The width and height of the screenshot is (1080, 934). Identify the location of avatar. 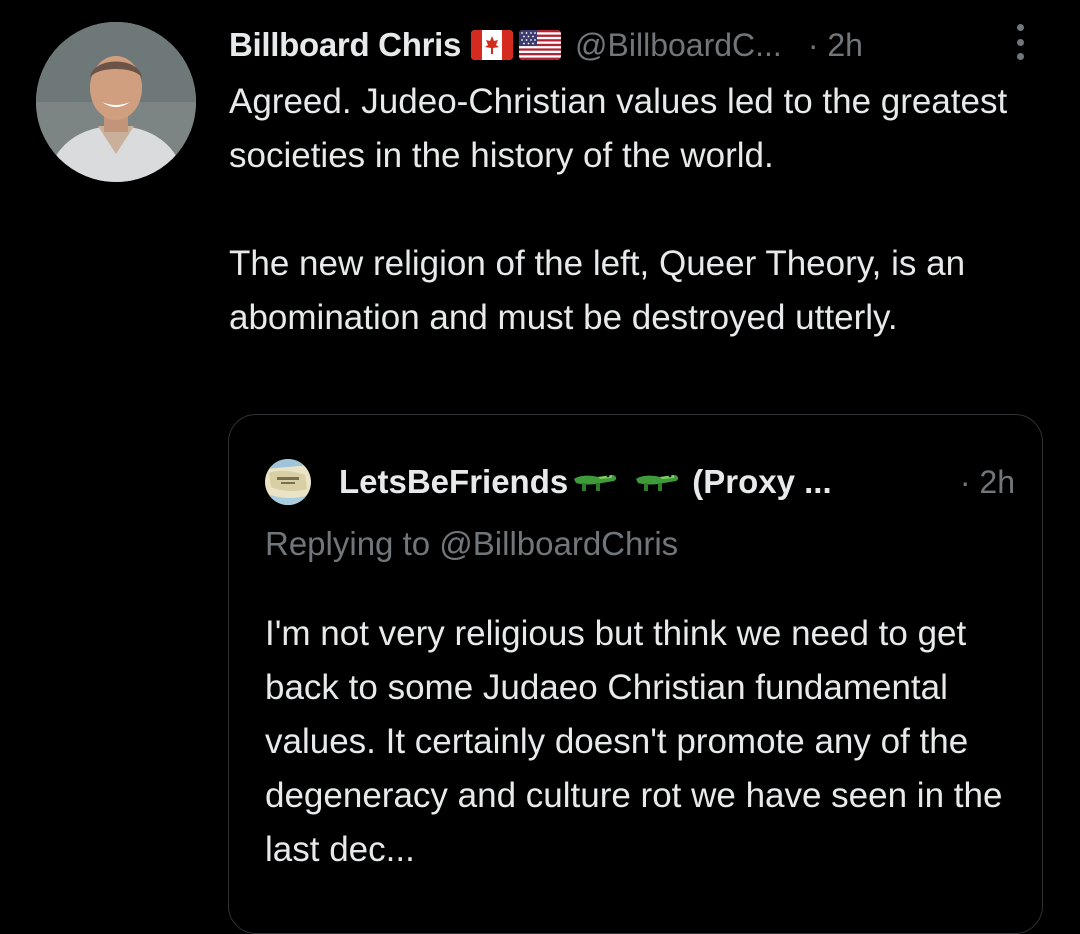
(116, 102).